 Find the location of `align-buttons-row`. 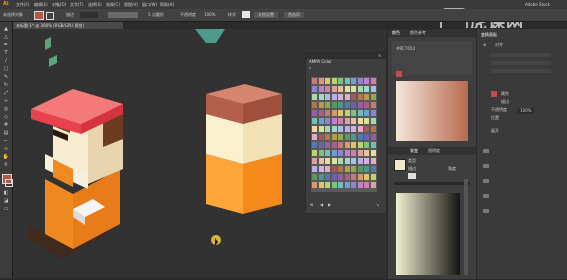

align-buttons-row is located at coordinates (521, 55).